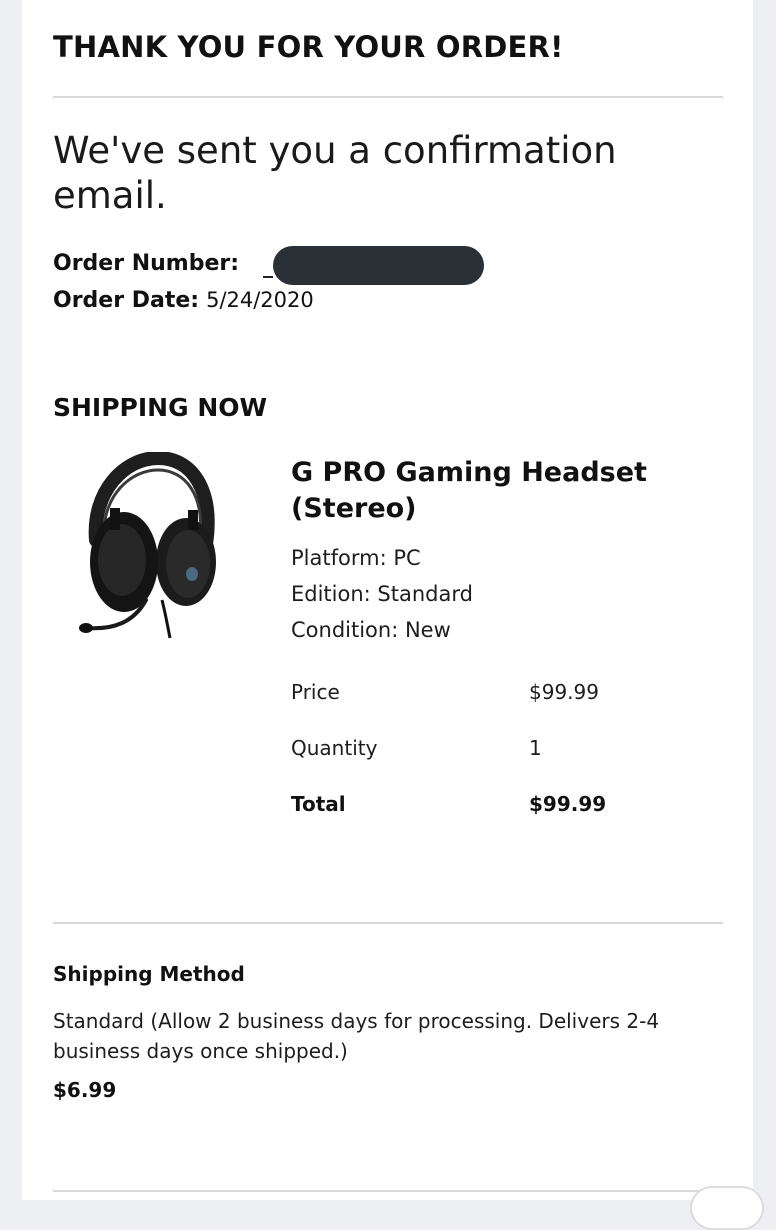  What do you see at coordinates (315, 692) in the screenshot?
I see `price-label: Price` at bounding box center [315, 692].